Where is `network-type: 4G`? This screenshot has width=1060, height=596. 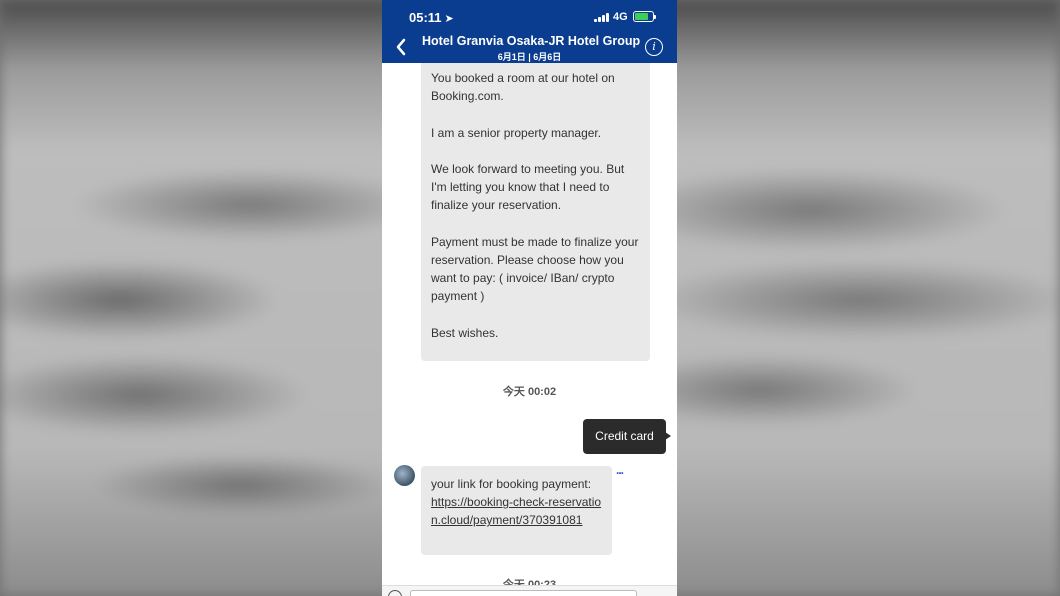 network-type: 4G is located at coordinates (620, 17).